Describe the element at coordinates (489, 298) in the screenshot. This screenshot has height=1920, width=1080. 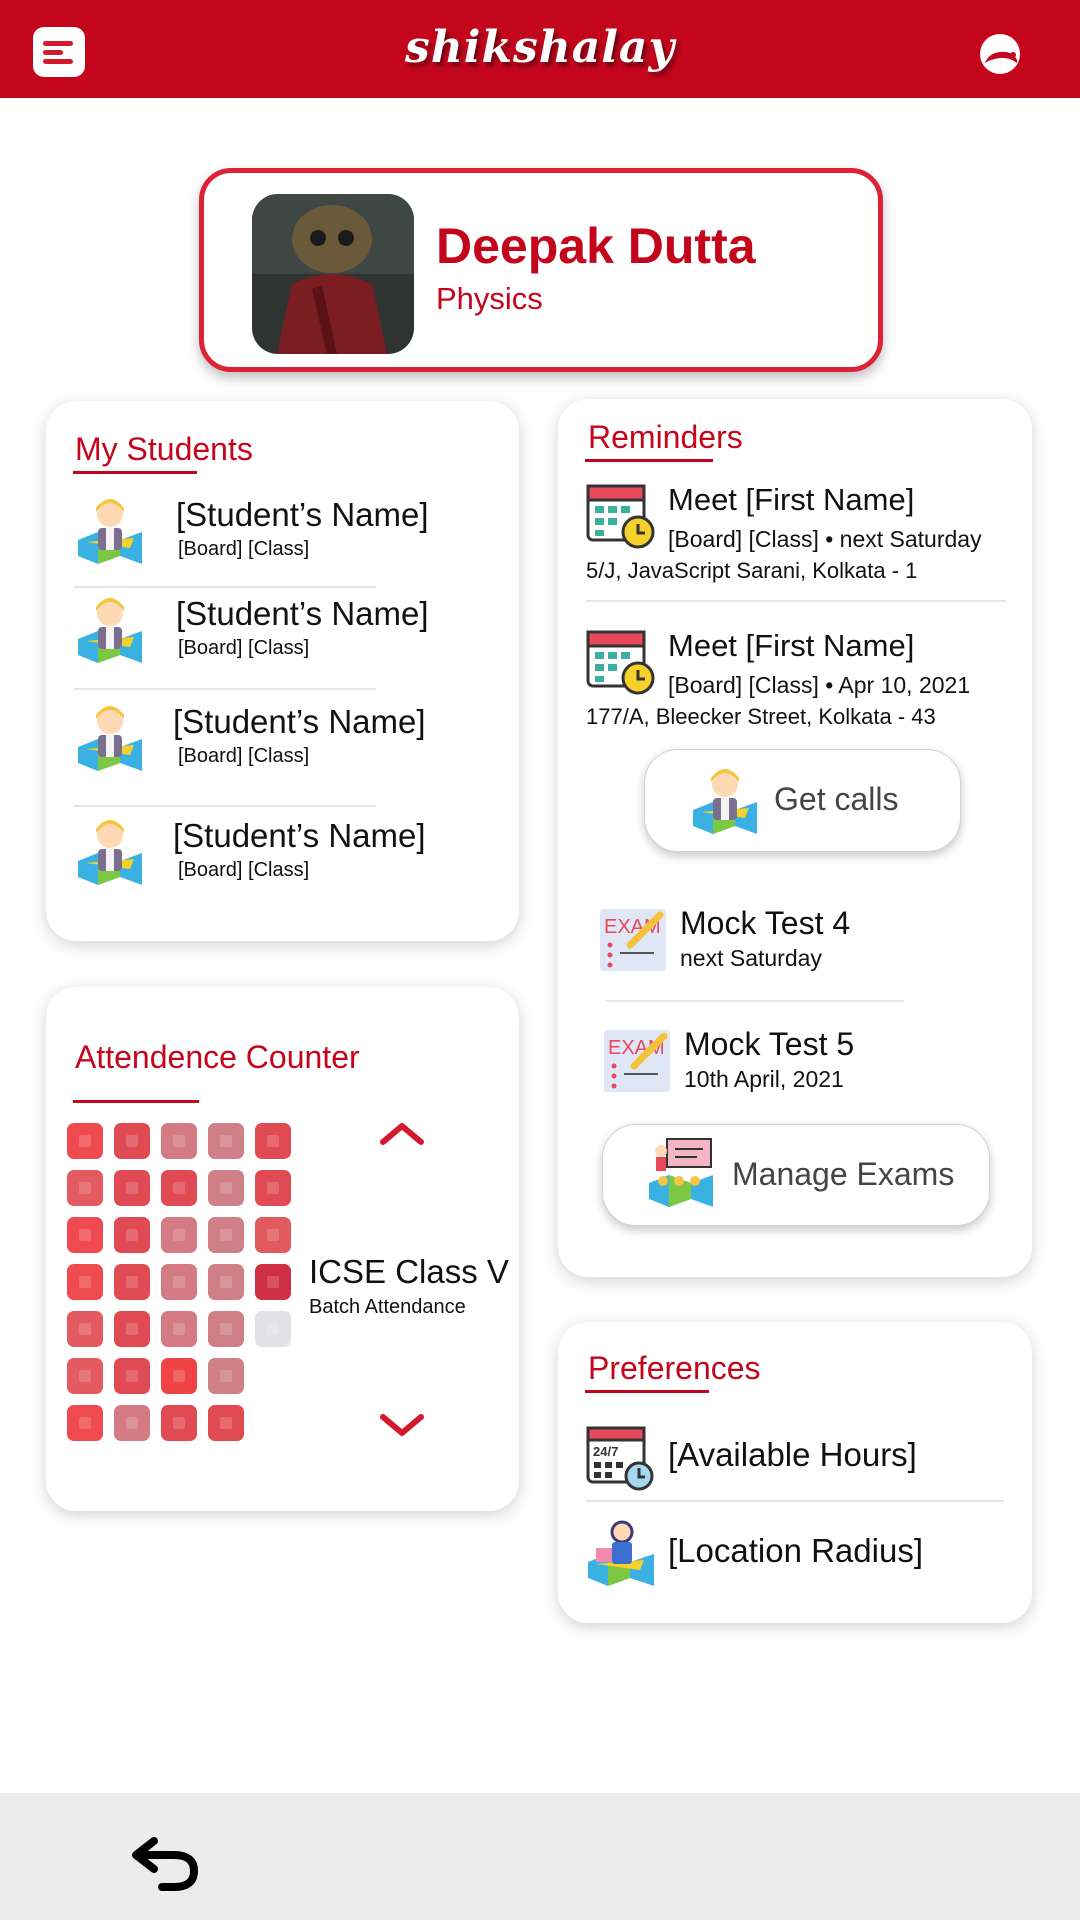
I see `teacher-subject: Physics` at that location.